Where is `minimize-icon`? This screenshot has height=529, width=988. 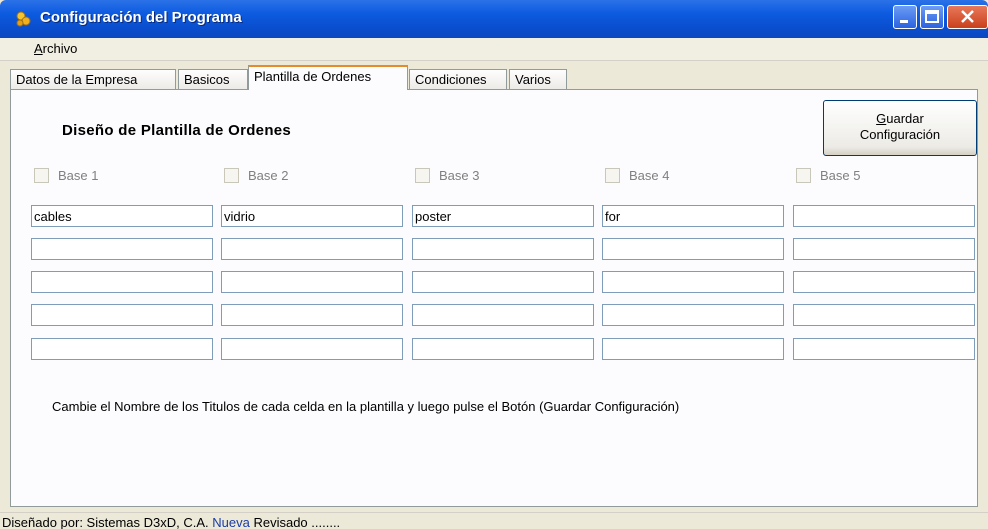 minimize-icon is located at coordinates (904, 21).